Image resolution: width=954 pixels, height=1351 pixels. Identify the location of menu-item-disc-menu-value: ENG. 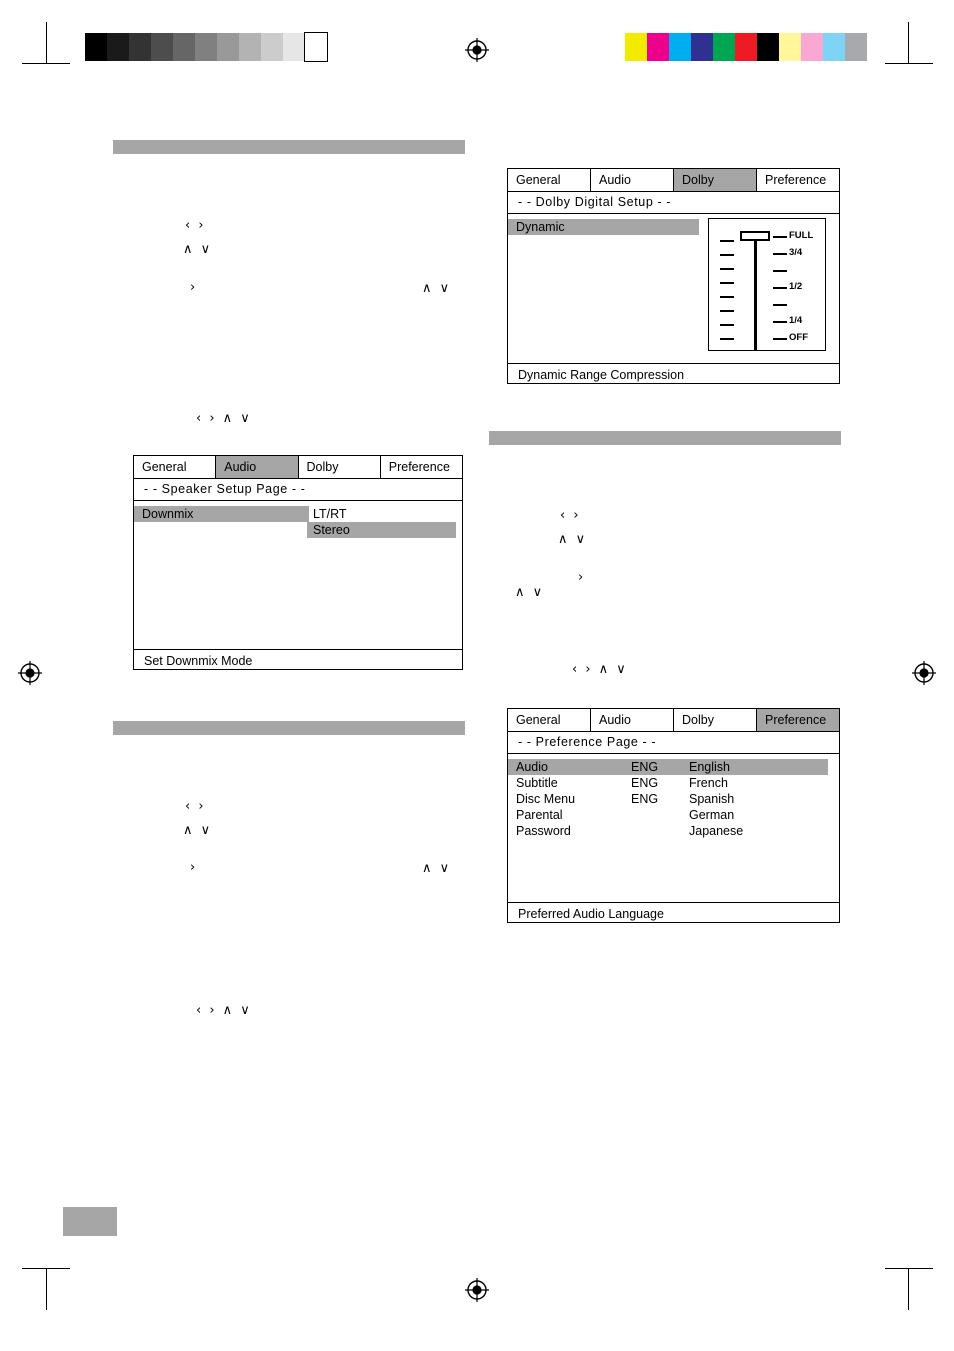
(645, 799).